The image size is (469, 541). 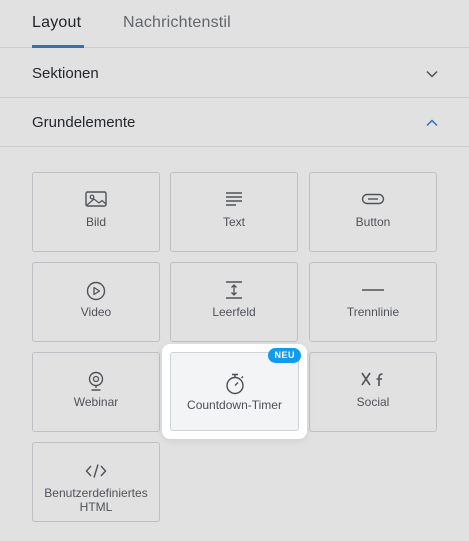 I want to click on tab-nachrichtenstil: Nachrichtenstil, so click(x=177, y=23).